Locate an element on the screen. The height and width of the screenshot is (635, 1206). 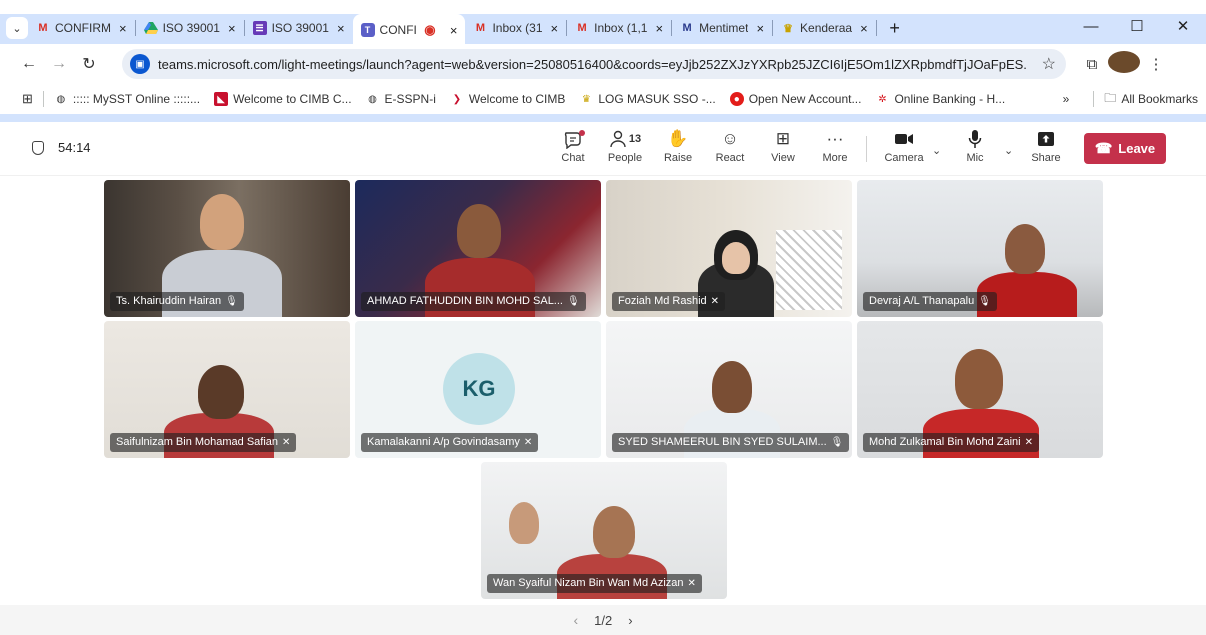
participant-name-tag: Wan Syaiful Nizam Bin Wan Md Azizan ✕ is located at coordinates (594, 583).